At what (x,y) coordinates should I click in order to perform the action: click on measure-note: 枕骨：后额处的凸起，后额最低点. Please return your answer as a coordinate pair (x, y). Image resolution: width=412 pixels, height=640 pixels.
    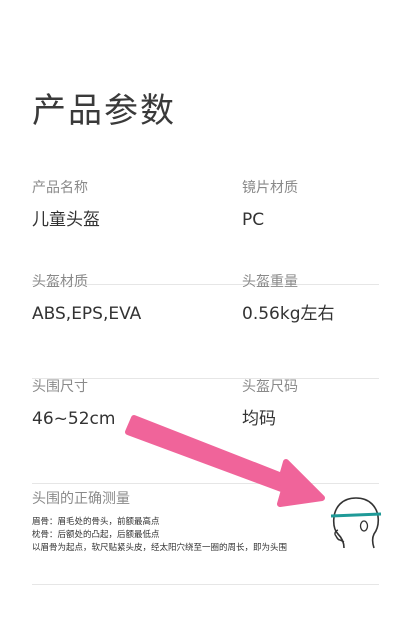
    Looking at the image, I should click on (96, 535).